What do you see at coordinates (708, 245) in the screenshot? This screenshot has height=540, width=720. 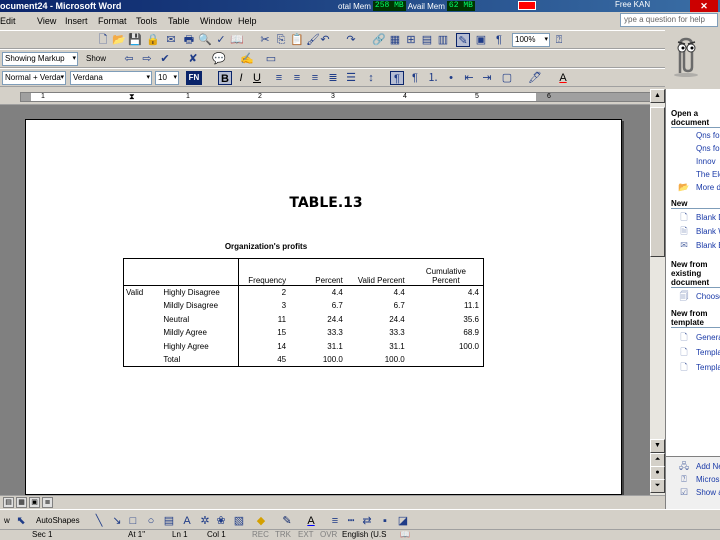 I see `new-blank-email-link: Blank E` at bounding box center [708, 245].